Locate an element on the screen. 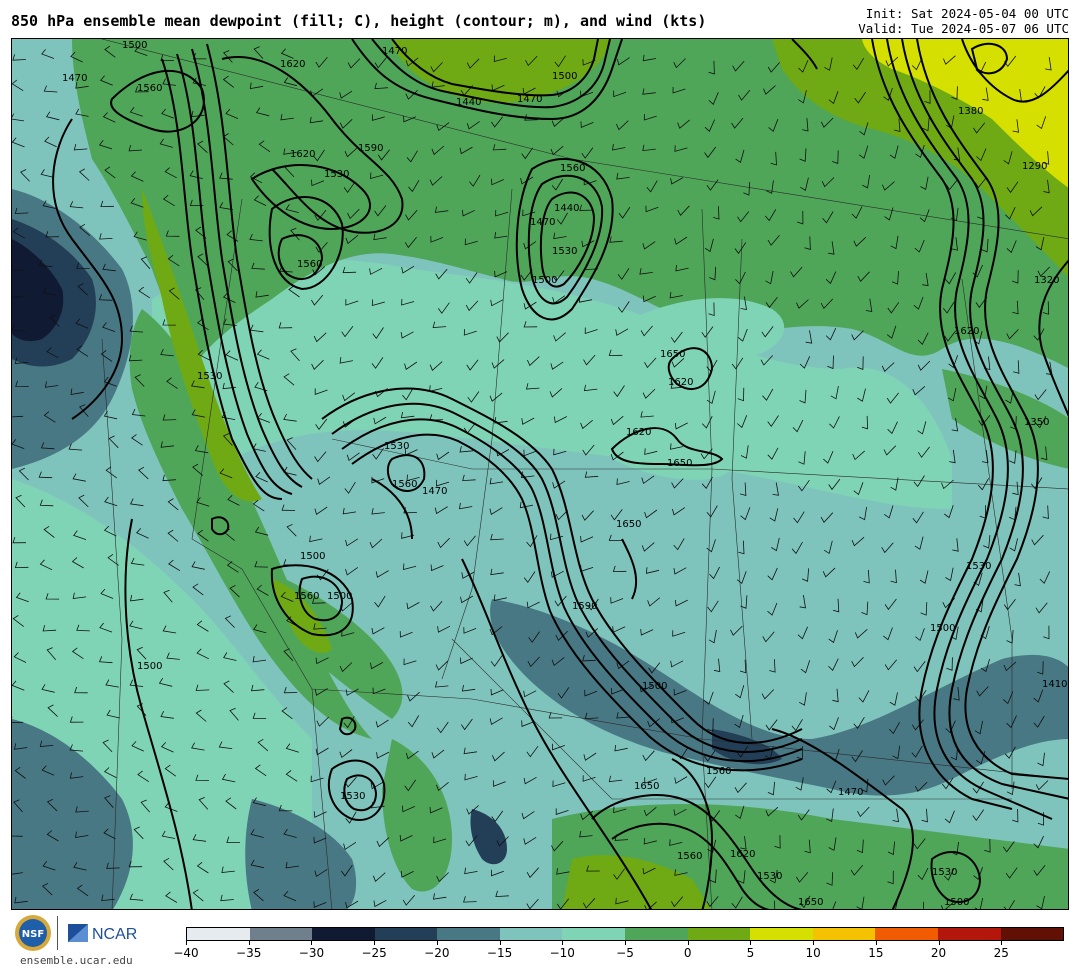 The height and width of the screenshot is (973, 1080). website-url: ensemble.ucar.edu is located at coordinates (76, 960).